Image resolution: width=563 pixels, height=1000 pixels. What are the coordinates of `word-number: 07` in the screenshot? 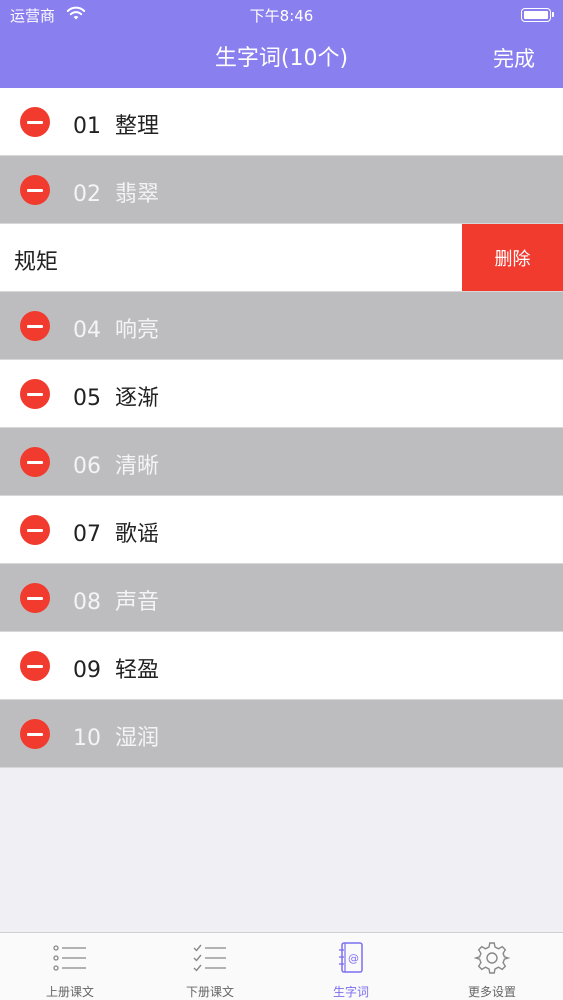 It's located at (87, 534).